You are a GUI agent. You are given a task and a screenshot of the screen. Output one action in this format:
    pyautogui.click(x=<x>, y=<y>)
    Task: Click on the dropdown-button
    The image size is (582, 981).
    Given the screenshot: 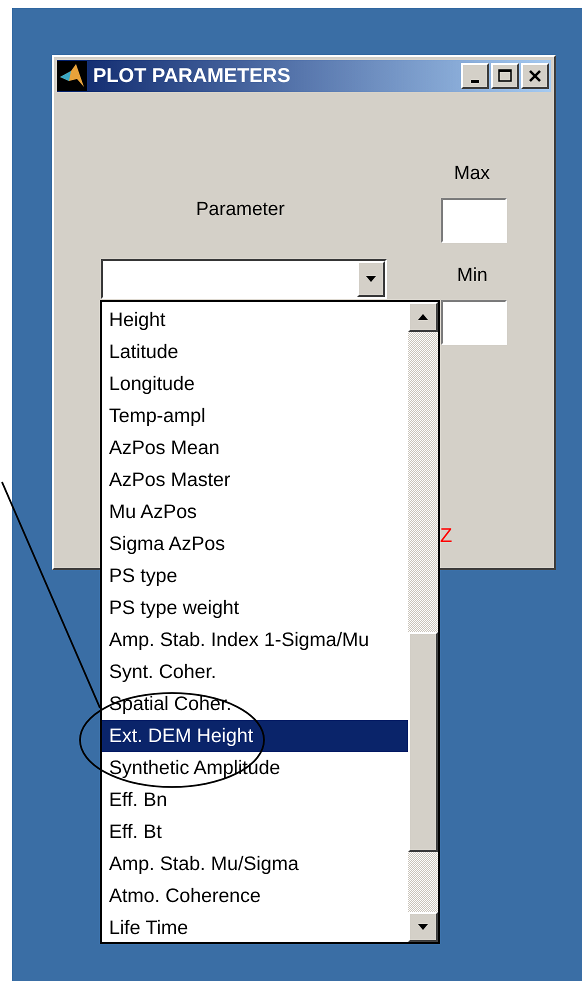 What is the action you would take?
    pyautogui.click(x=371, y=279)
    